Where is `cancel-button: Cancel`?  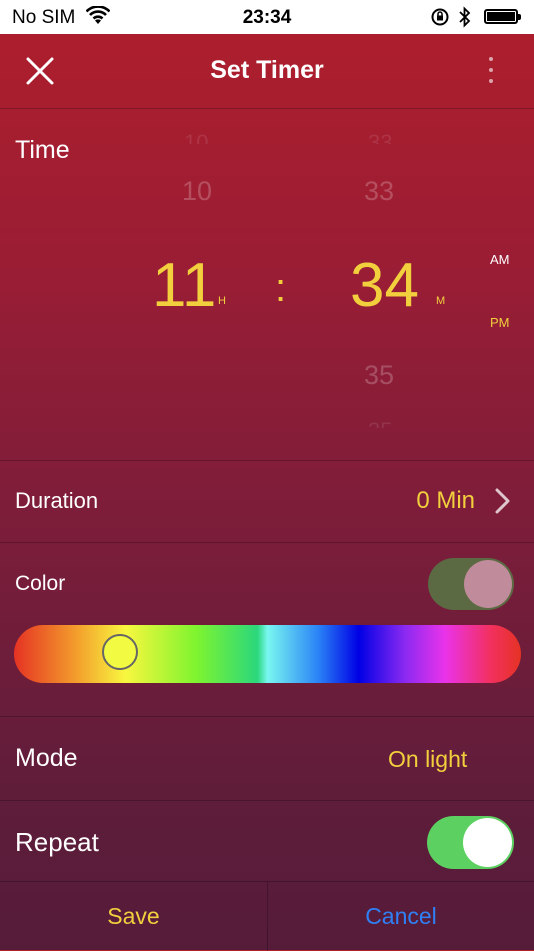 cancel-button: Cancel is located at coordinates (401, 916).